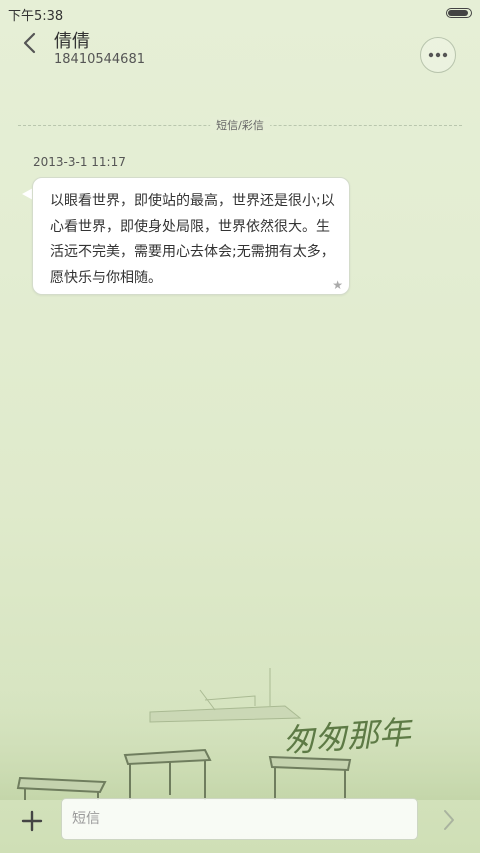 The image size is (480, 853). Describe the element at coordinates (240, 13) in the screenshot. I see `status-bar: 下午5:38` at that location.